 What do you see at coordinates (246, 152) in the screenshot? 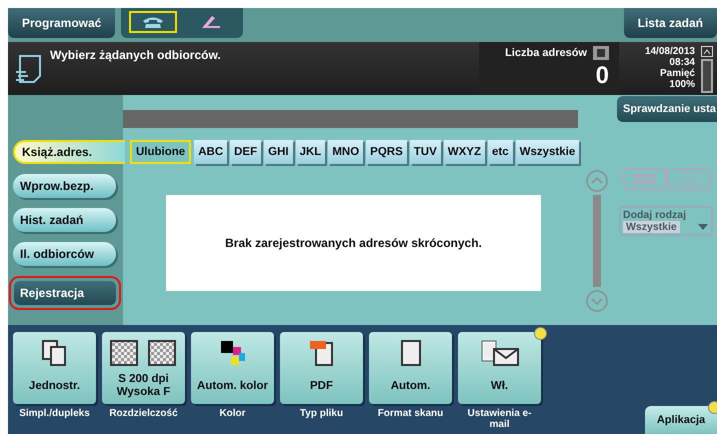
I see `index-tab: DEF` at bounding box center [246, 152].